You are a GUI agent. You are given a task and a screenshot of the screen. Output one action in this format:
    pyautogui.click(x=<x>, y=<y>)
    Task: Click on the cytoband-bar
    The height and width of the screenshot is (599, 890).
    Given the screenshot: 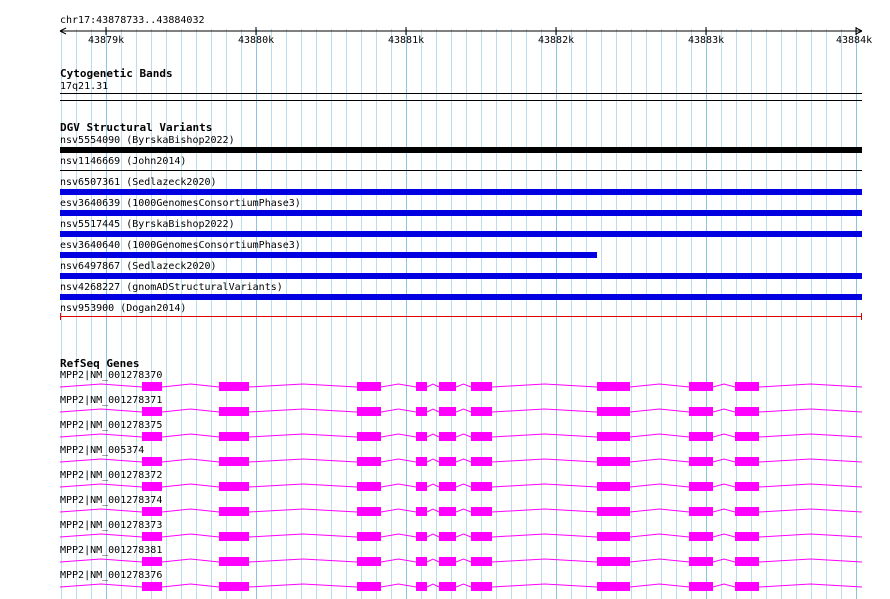 What is the action you would take?
    pyautogui.click(x=461, y=93)
    